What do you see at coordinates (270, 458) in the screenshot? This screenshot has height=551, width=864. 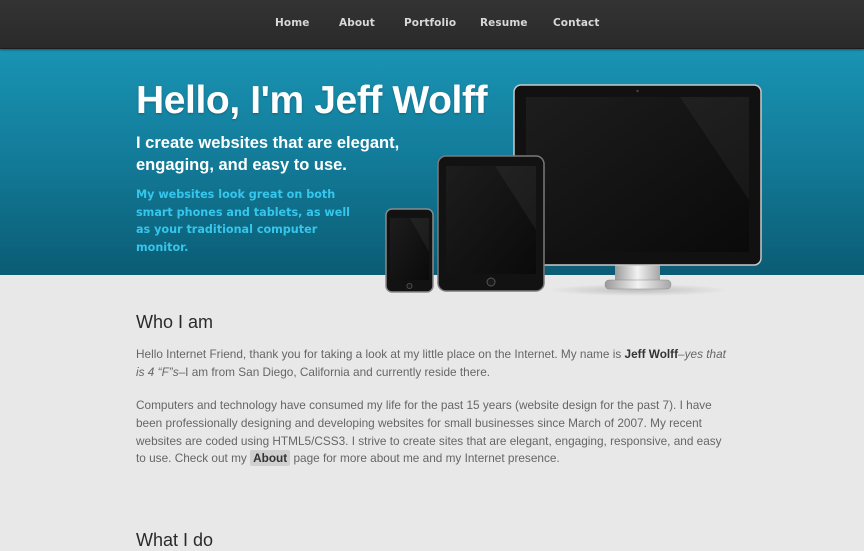 I see `about-link: About` at bounding box center [270, 458].